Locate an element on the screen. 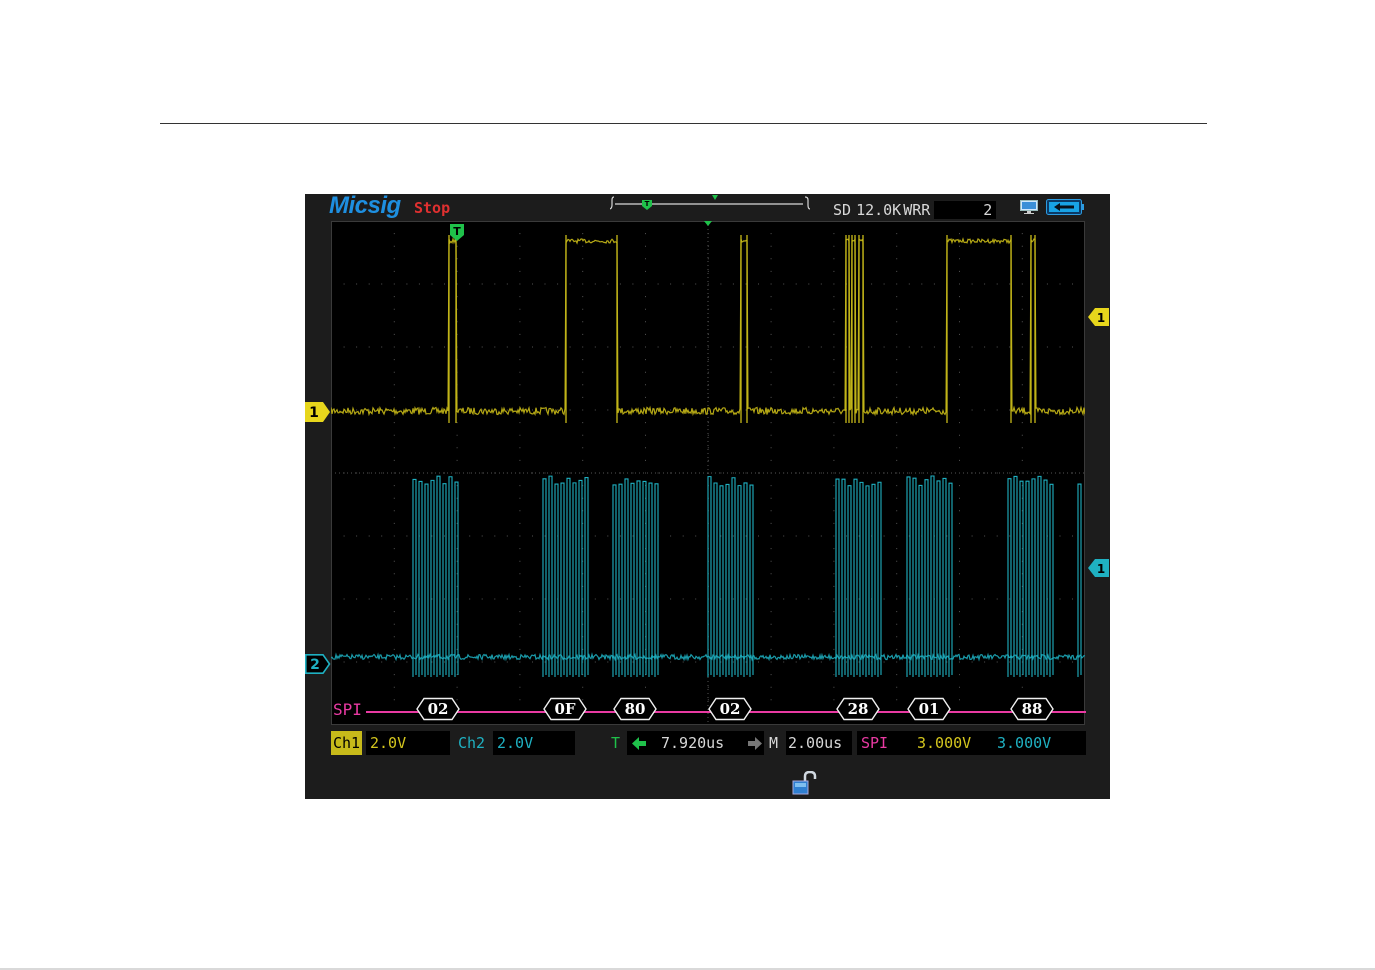 The image size is (1375, 970). timebase-label: M is located at coordinates (774, 743).